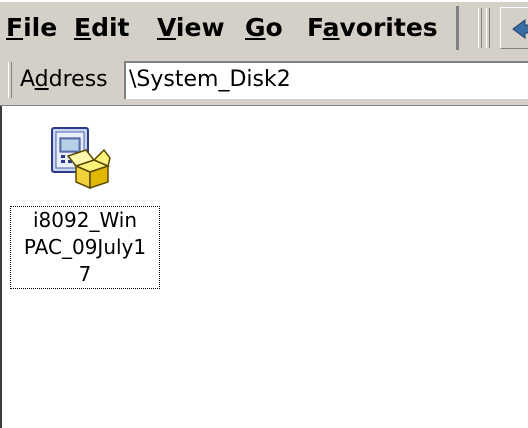 The height and width of the screenshot is (428, 528). I want to click on menu-view: View, so click(191, 28).